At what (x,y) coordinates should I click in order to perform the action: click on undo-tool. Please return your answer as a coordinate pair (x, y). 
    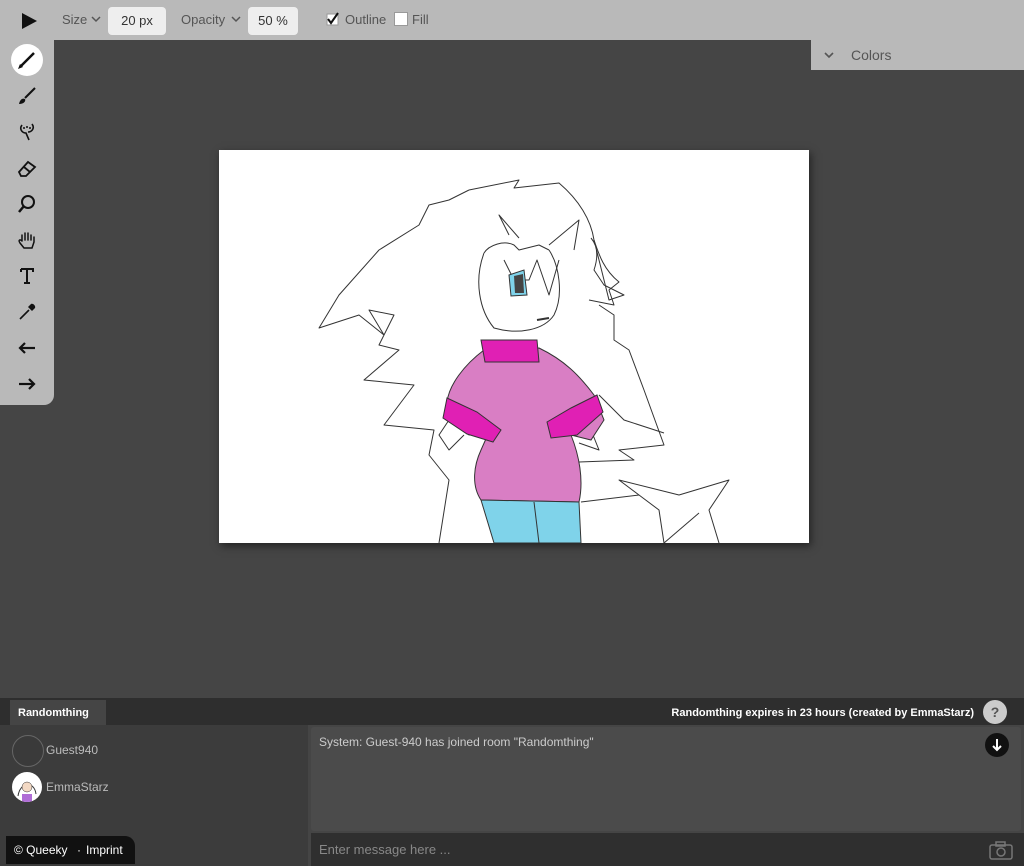
    Looking at the image, I should click on (27, 348).